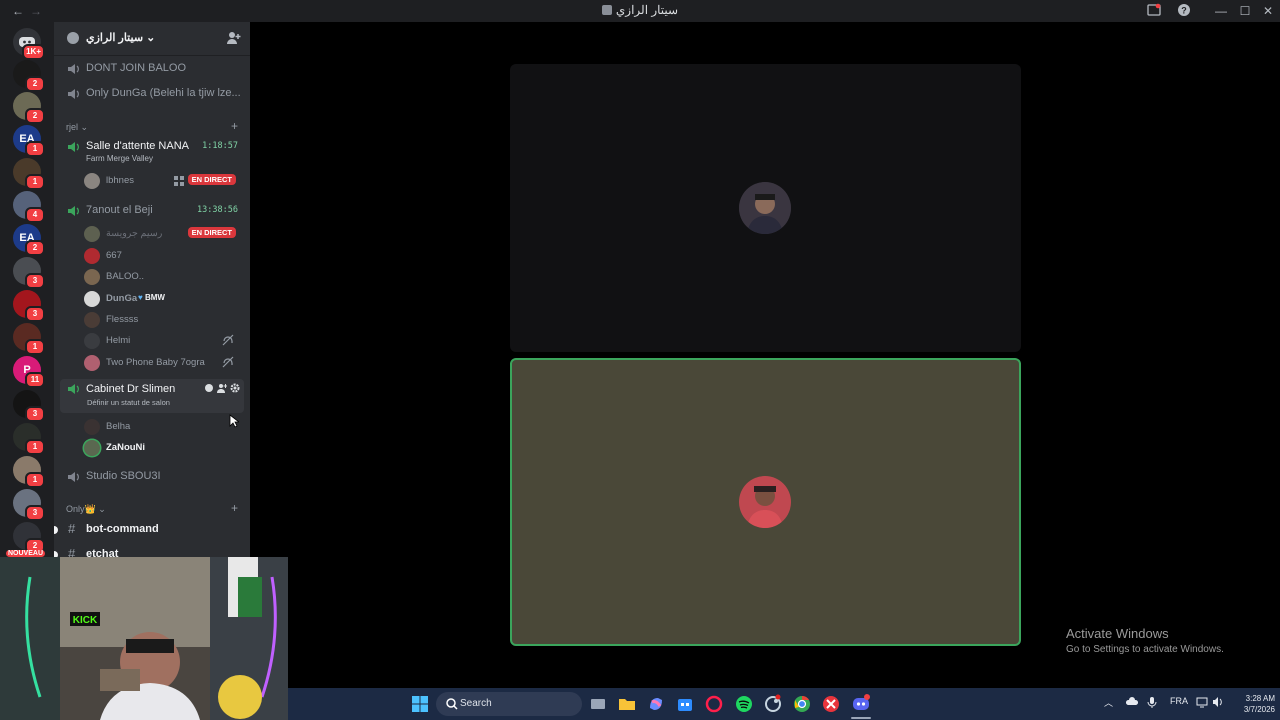 This screenshot has height=720, width=1280. Describe the element at coordinates (509, 704) in the screenshot. I see `taskbar-search: Search` at that location.